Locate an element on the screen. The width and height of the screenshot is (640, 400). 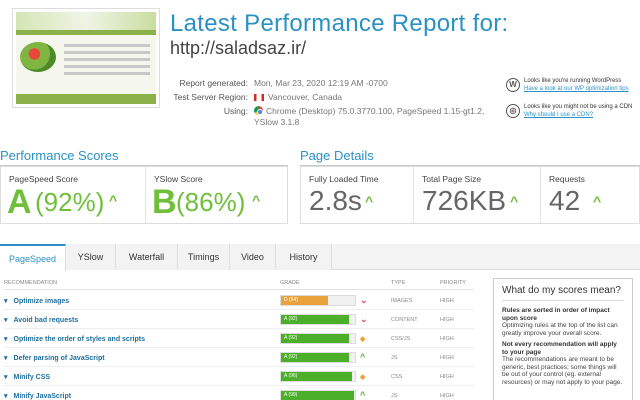
col-recommendation: Recommendation is located at coordinates (30, 283).